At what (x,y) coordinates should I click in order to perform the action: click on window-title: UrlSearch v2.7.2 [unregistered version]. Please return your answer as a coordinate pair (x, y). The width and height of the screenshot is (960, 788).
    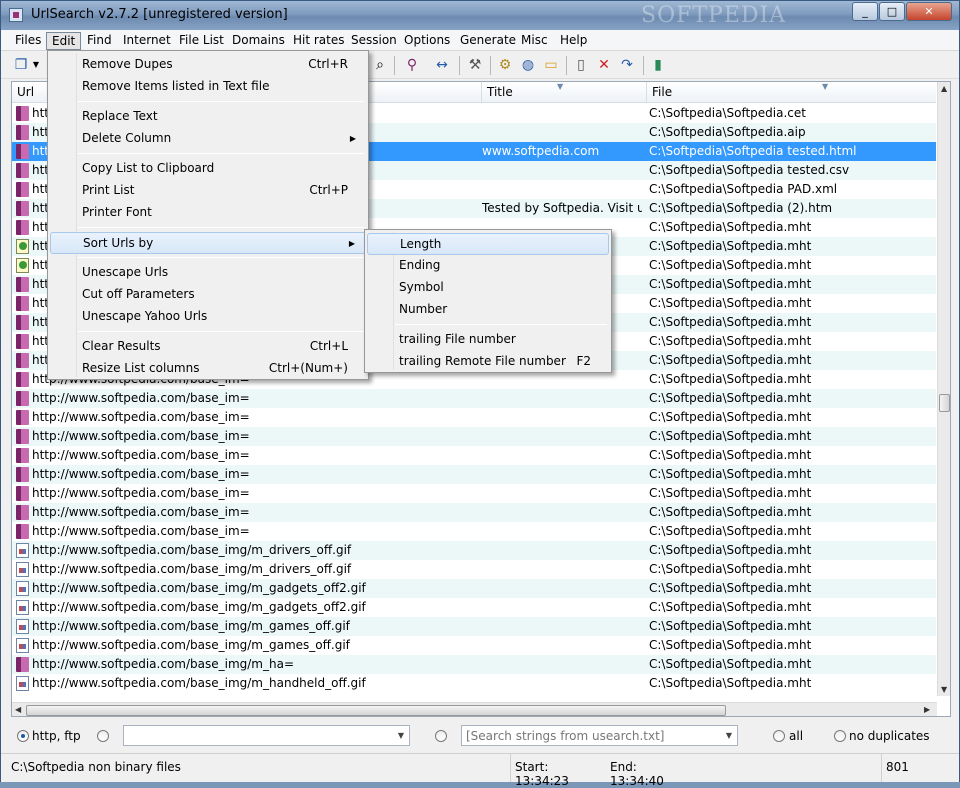
    Looking at the image, I should click on (159, 14).